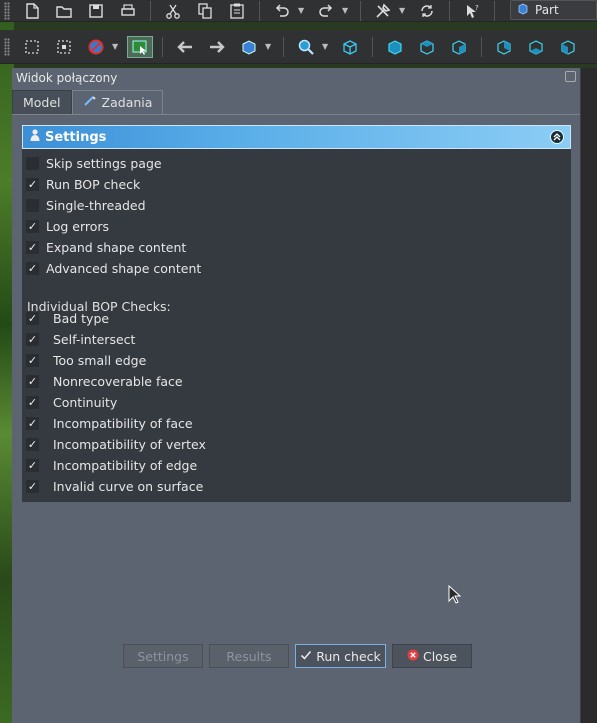 The image size is (597, 723). What do you see at coordinates (96, 11) in the screenshot?
I see `save-icon` at bounding box center [96, 11].